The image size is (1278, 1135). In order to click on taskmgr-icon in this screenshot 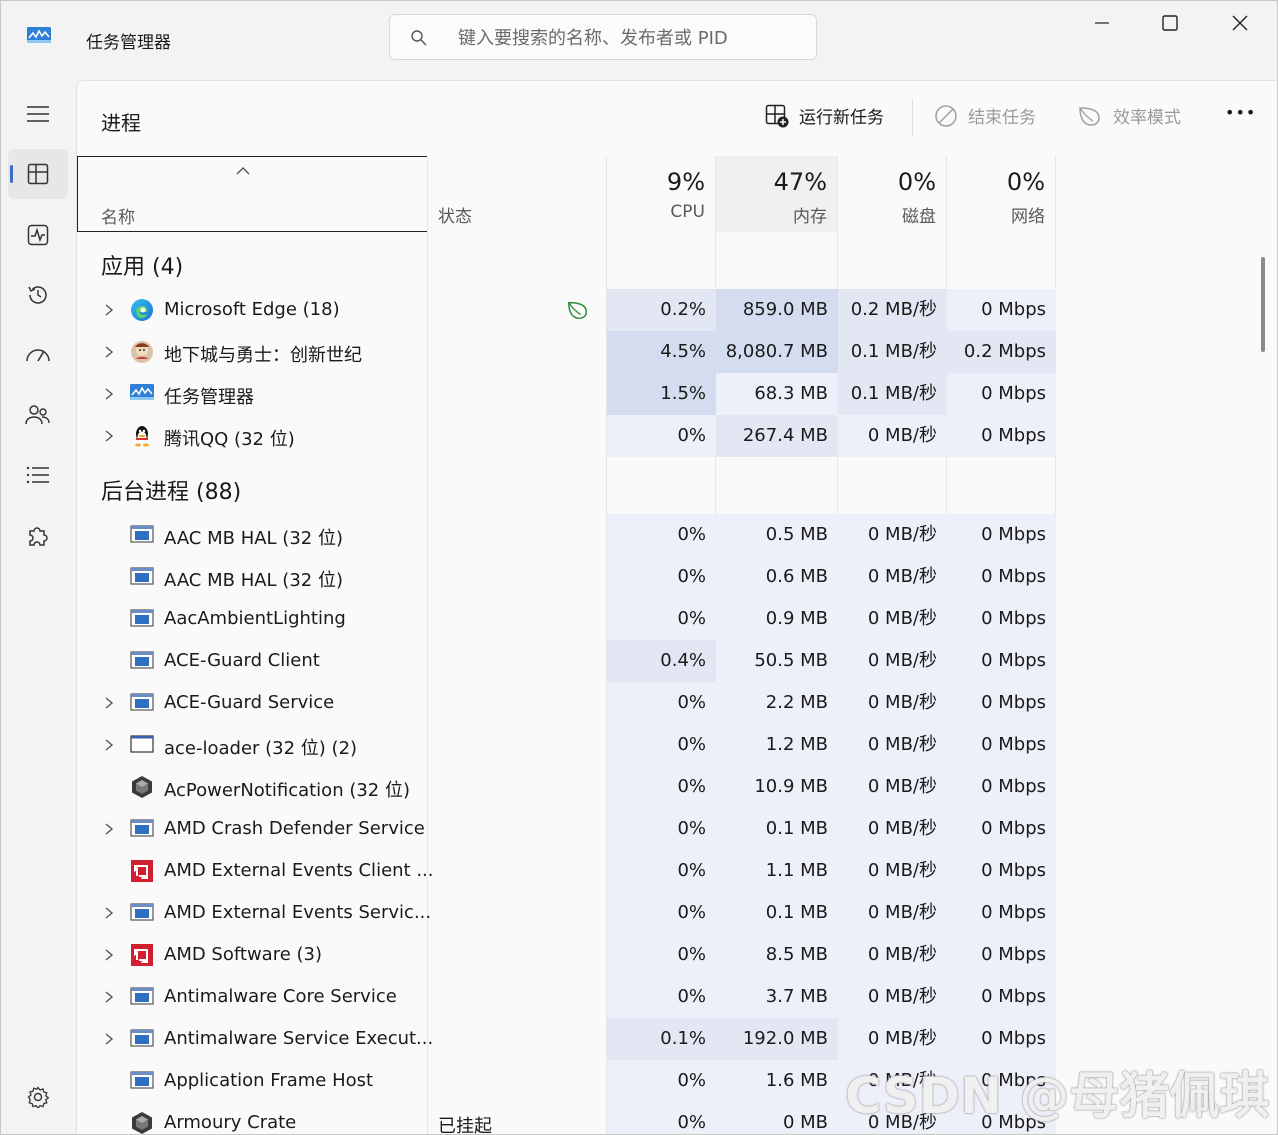, I will do `click(142, 394)`.